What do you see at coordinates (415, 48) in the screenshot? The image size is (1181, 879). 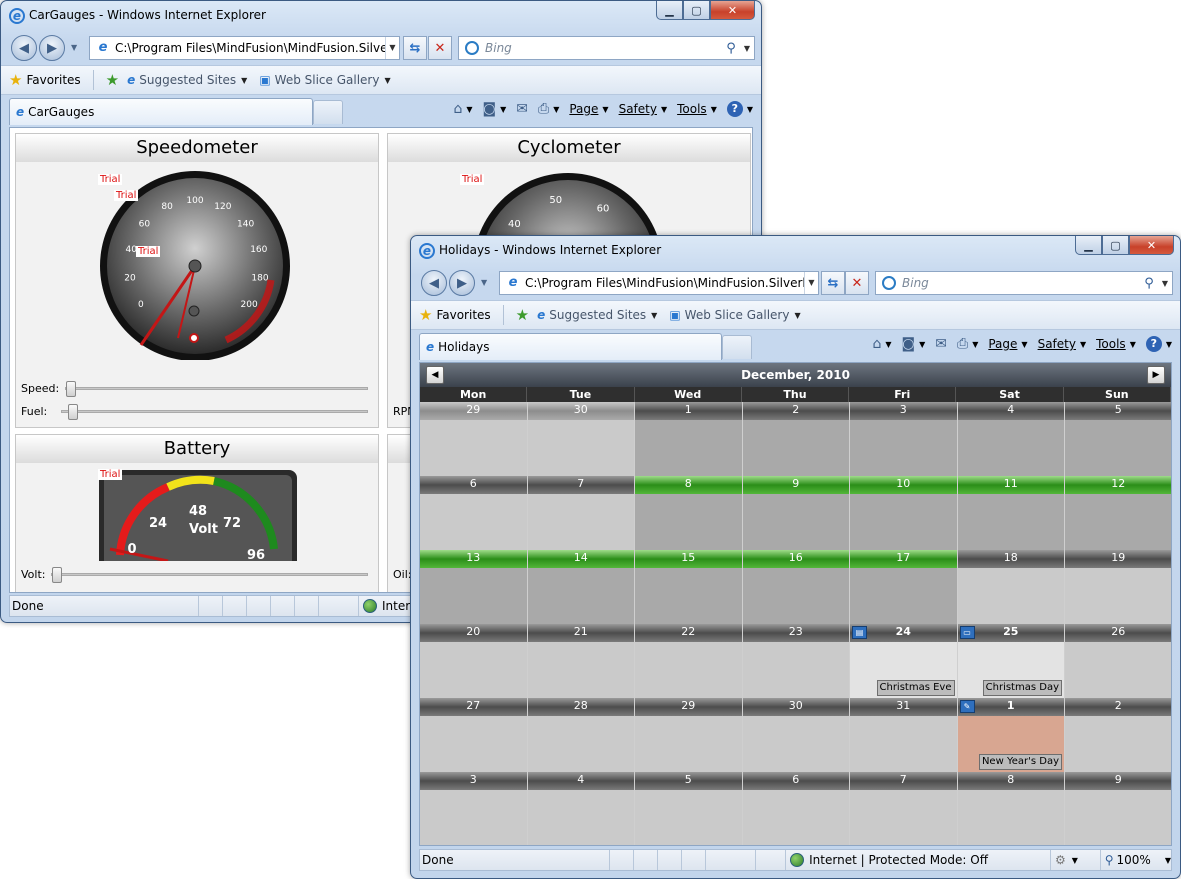 I see `refresh-button: ⇆` at bounding box center [415, 48].